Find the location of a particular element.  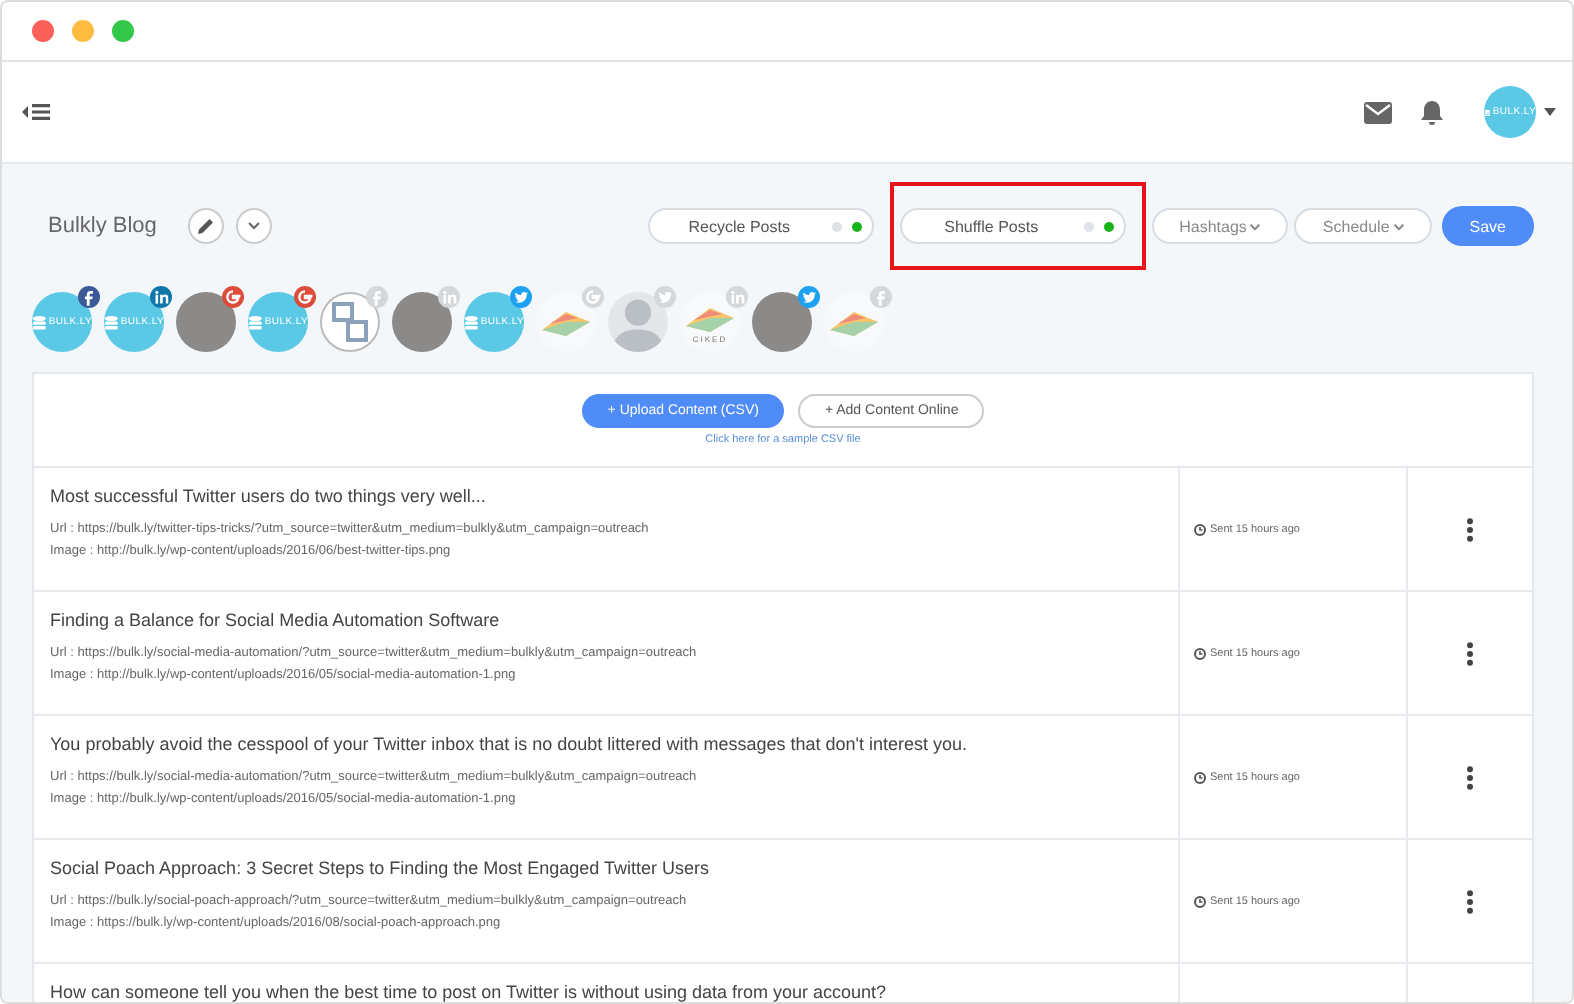

post-title: How can someone tell you when the best time to post on Twitter is without using data from your account? is located at coordinates (469, 992).